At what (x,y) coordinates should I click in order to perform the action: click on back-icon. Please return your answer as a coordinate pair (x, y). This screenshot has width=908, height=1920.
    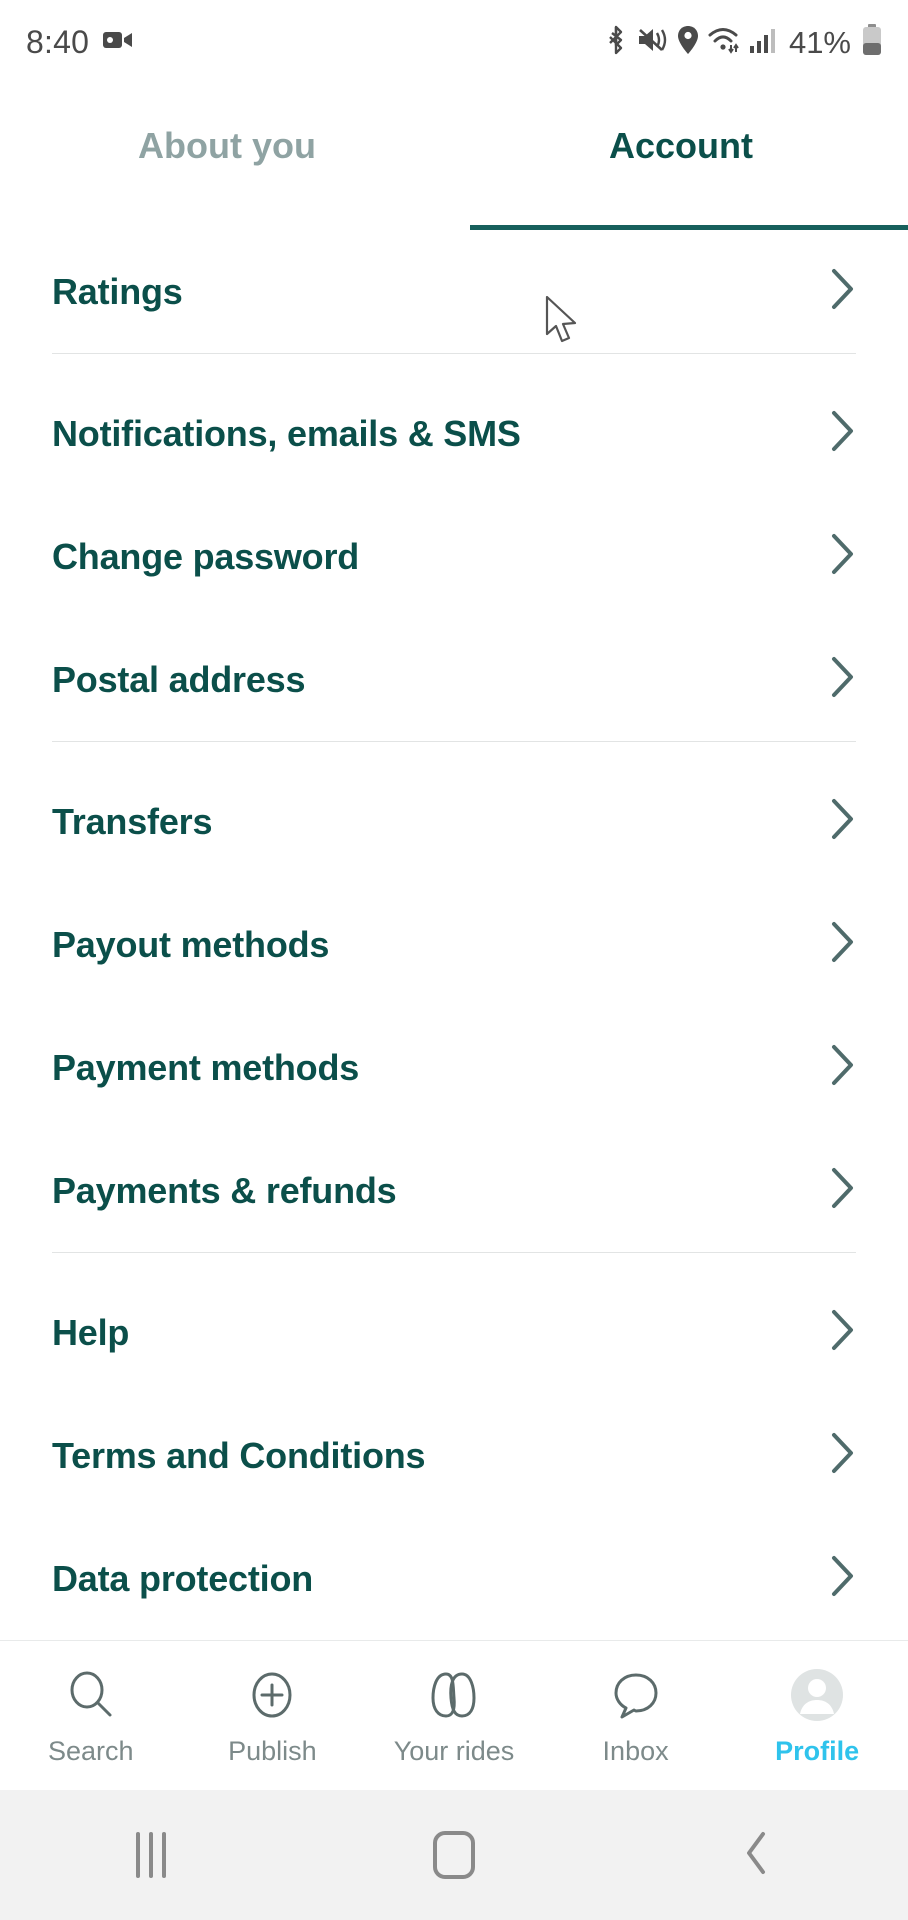
    Looking at the image, I should click on (757, 1855).